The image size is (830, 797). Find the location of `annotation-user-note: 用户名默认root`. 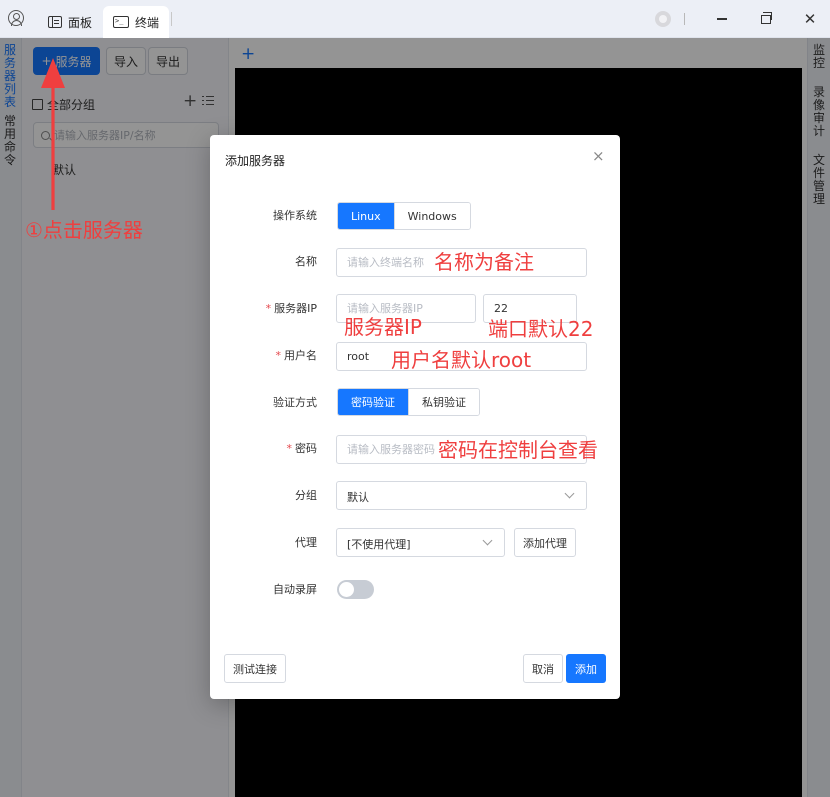

annotation-user-note: 用户名默认root is located at coordinates (461, 360).